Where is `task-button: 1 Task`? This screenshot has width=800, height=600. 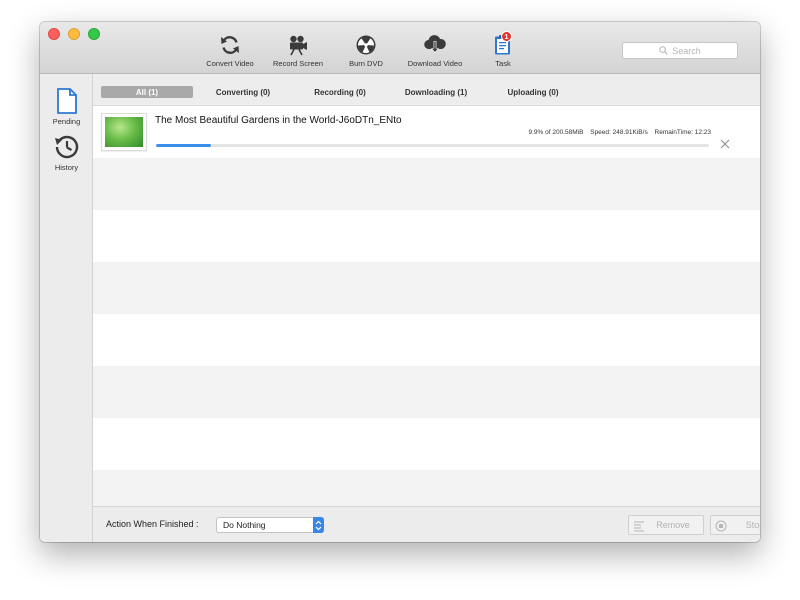 task-button: 1 Task is located at coordinates (503, 50).